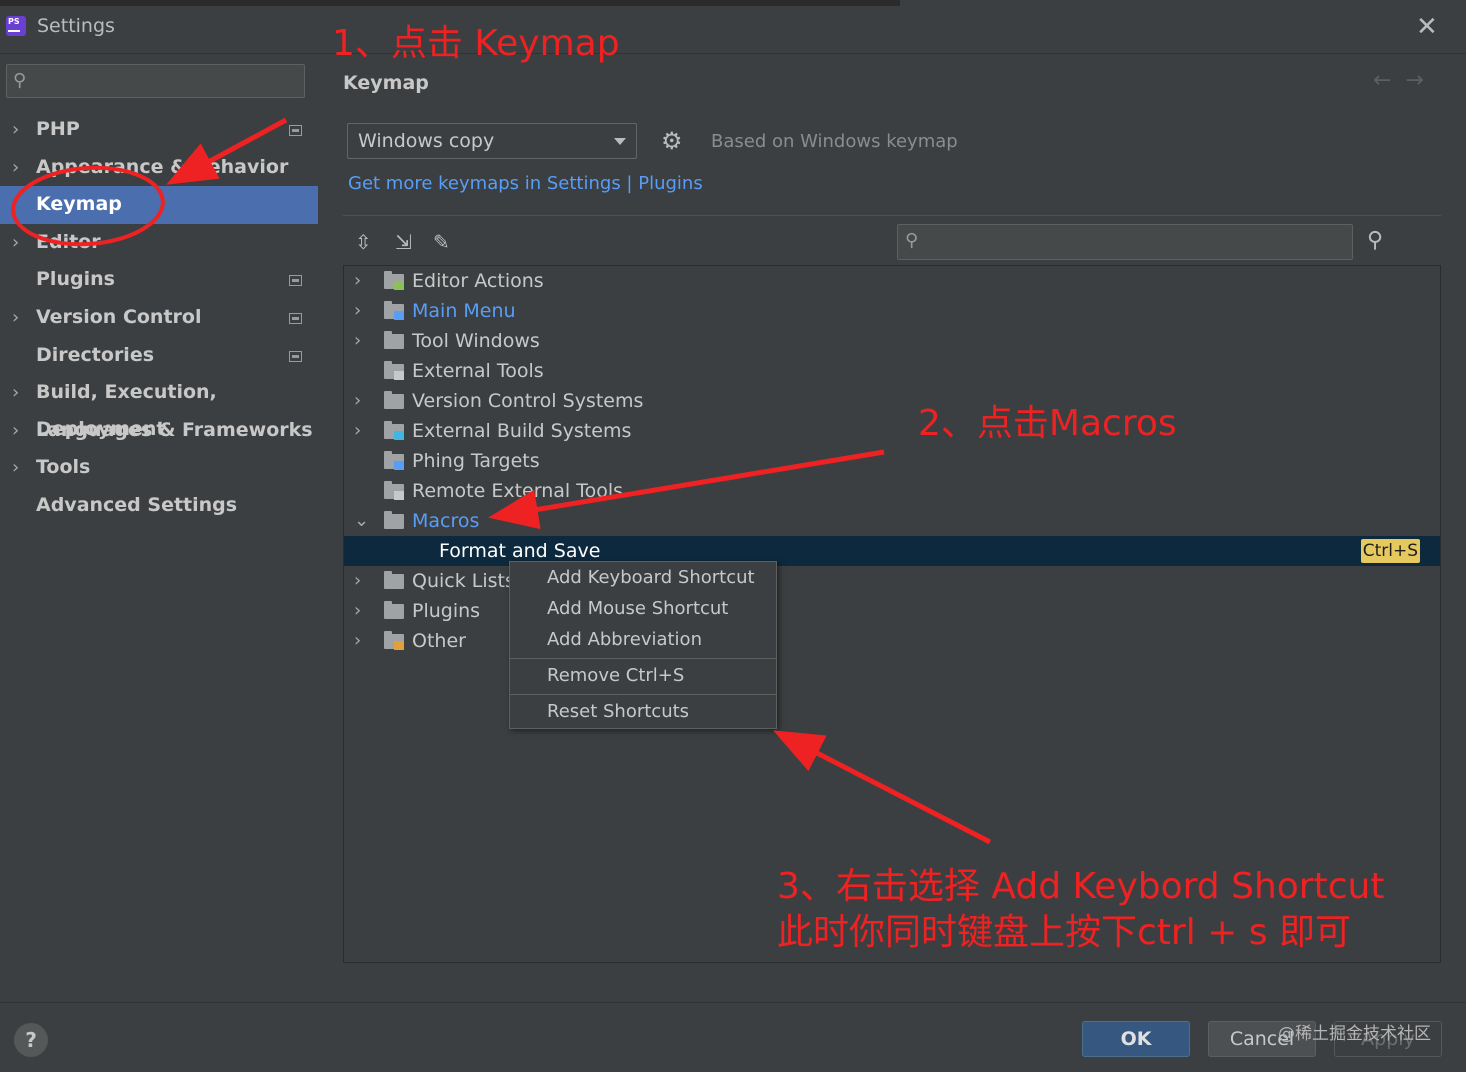 This screenshot has width=1466, height=1072. Describe the element at coordinates (441, 242) in the screenshot. I see `edit-shortcut-icon: ✎` at that location.